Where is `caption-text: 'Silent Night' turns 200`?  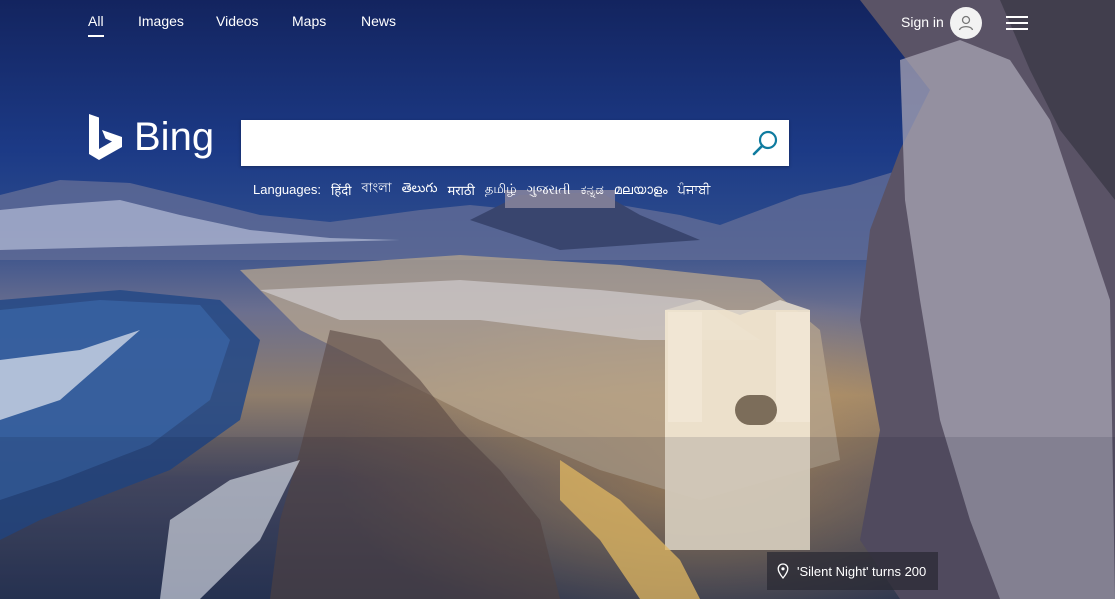 caption-text: 'Silent Night' turns 200 is located at coordinates (862, 571).